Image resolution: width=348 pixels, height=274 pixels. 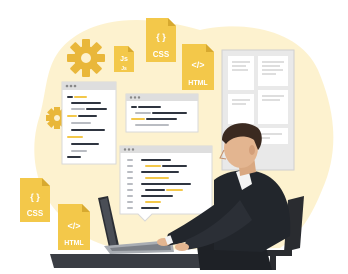 I want to click on js-file-label: Js, so click(x=124, y=69).